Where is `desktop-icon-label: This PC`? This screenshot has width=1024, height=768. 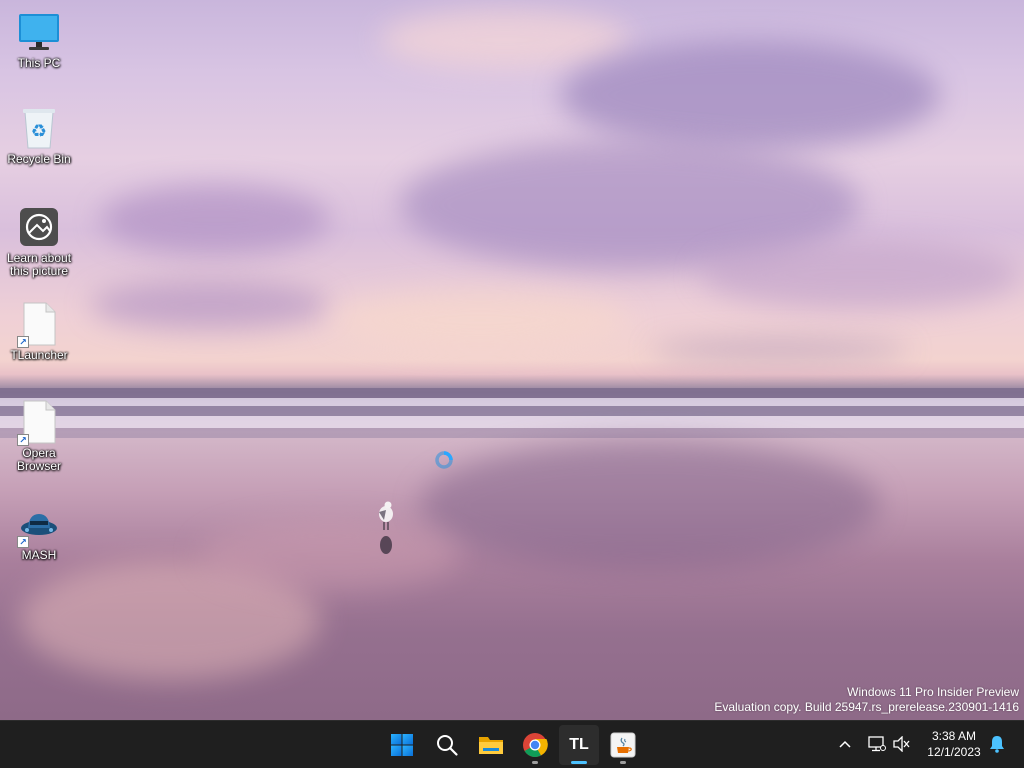 desktop-icon-label: This PC is located at coordinates (39, 63).